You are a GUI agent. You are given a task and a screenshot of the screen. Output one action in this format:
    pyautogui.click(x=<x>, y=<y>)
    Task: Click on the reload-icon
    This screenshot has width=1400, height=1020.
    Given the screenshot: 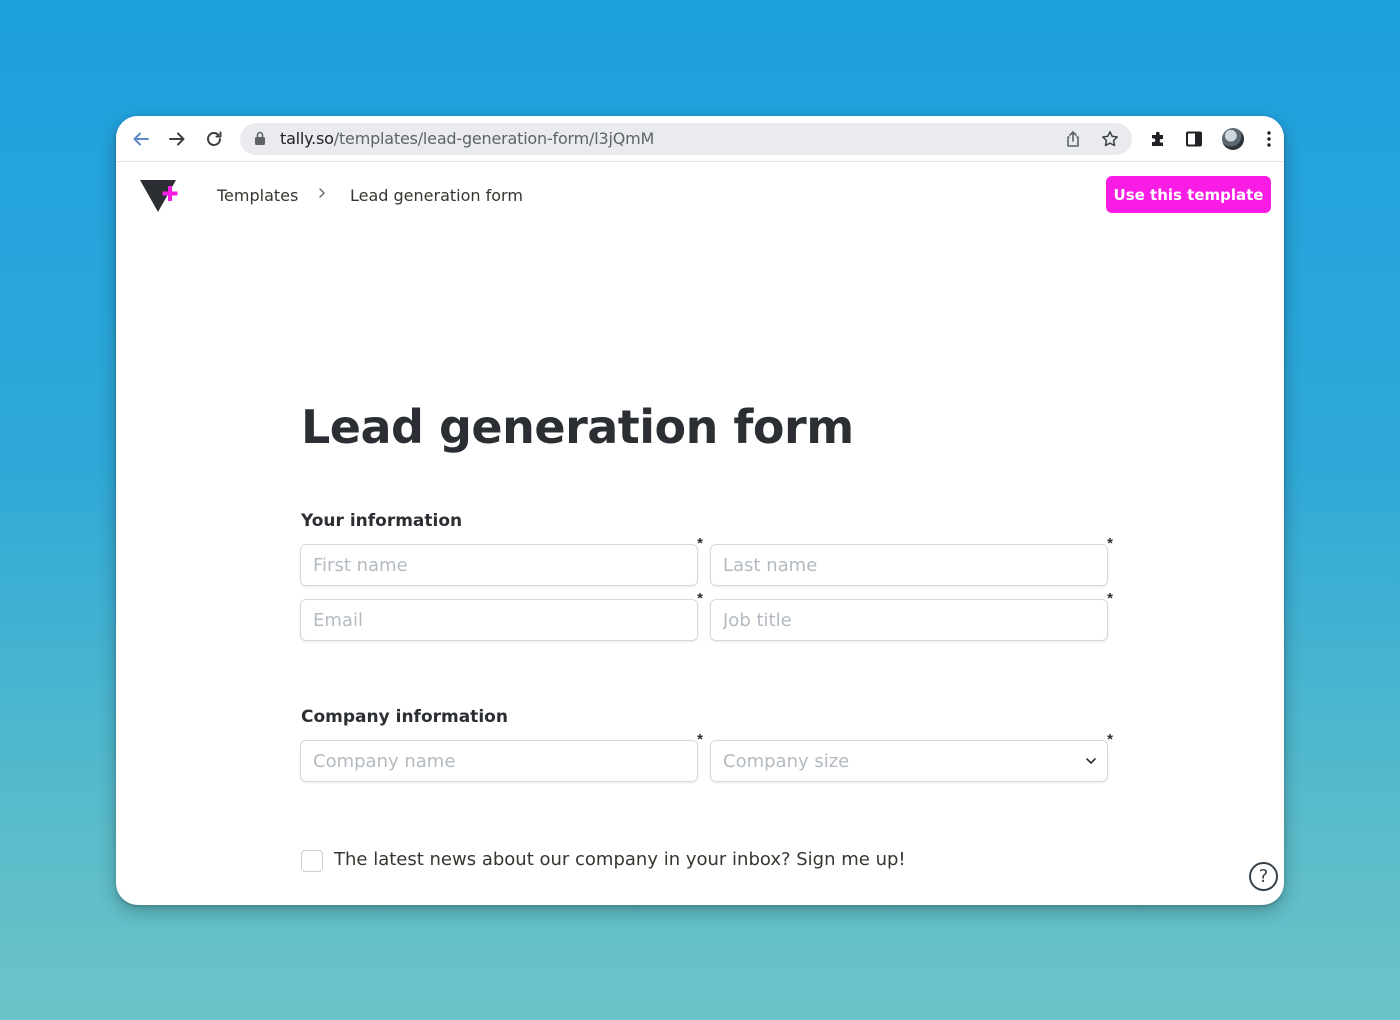 What is the action you would take?
    pyautogui.click(x=214, y=138)
    